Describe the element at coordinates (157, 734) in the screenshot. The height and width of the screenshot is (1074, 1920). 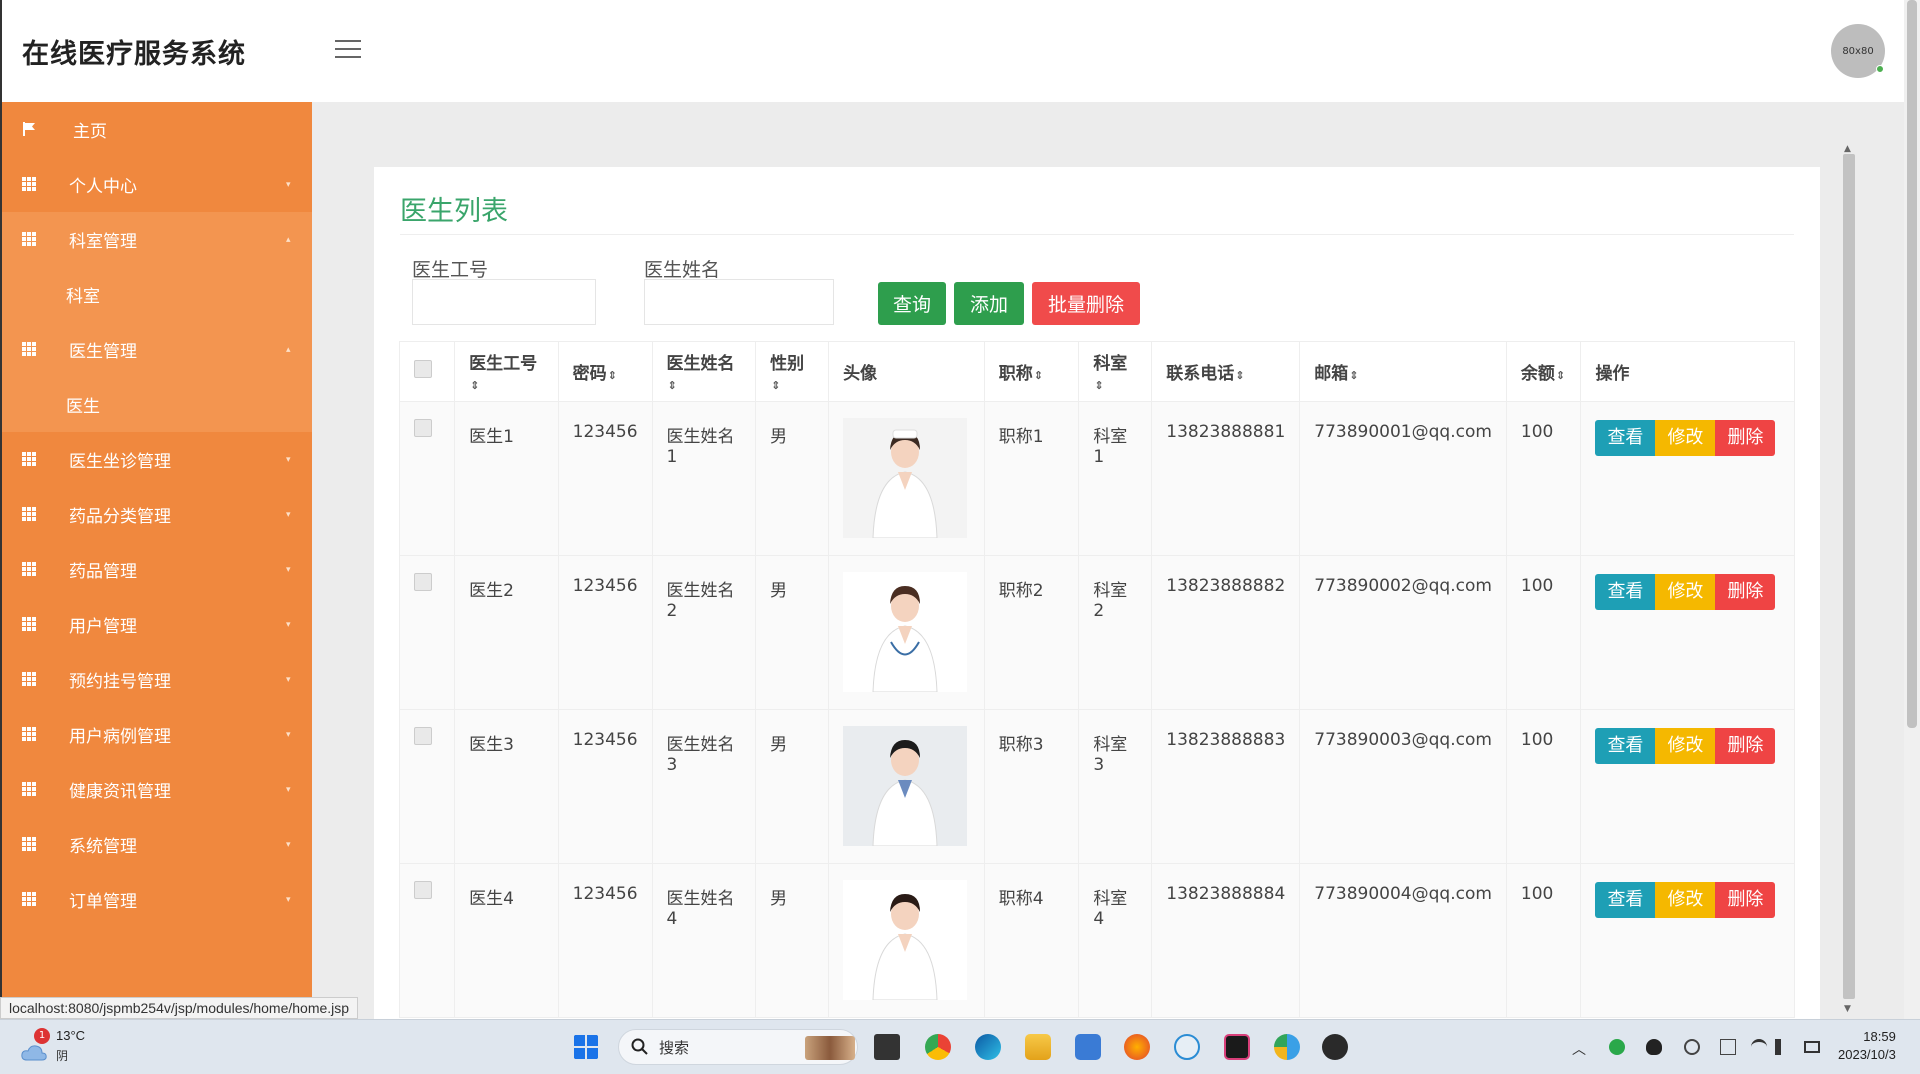
I see `sidebar-item-9: 用户病例管理 ▾` at that location.